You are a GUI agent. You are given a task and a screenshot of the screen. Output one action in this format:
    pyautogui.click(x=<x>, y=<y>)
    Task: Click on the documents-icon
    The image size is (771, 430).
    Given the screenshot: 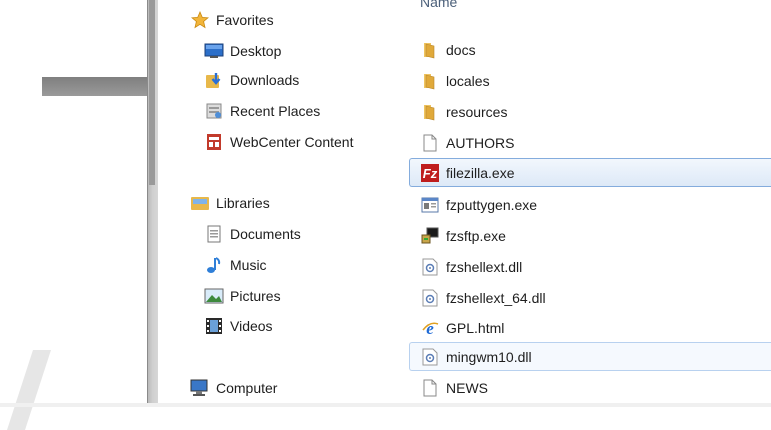 What is the action you would take?
    pyautogui.click(x=214, y=234)
    